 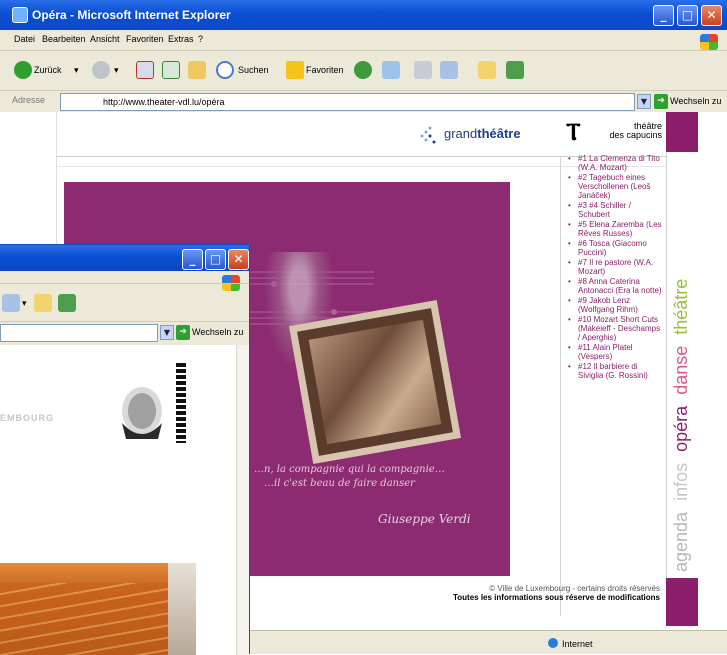 I want to click on front-edit-dropdown: ▾, so click(x=24, y=303).